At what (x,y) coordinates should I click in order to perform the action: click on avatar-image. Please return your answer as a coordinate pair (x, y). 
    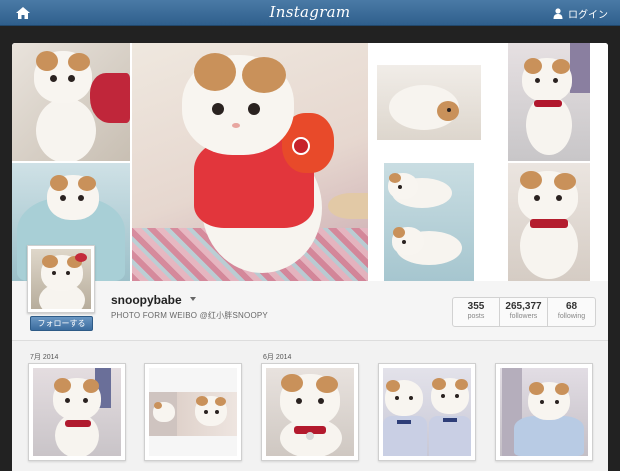
    Looking at the image, I should click on (61, 279).